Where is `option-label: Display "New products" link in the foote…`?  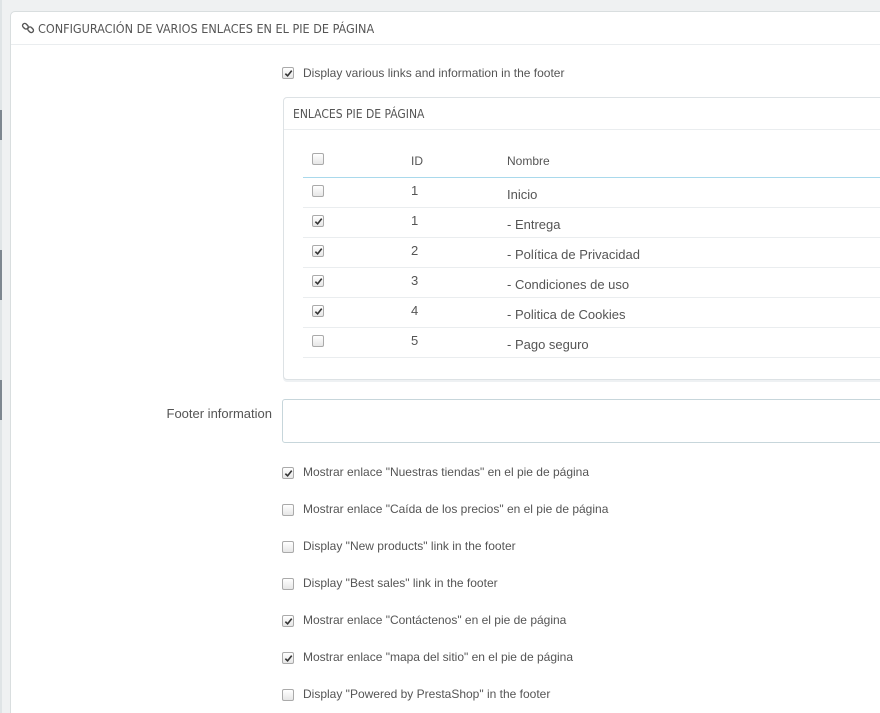
option-label: Display "New products" link in the foote… is located at coordinates (409, 546).